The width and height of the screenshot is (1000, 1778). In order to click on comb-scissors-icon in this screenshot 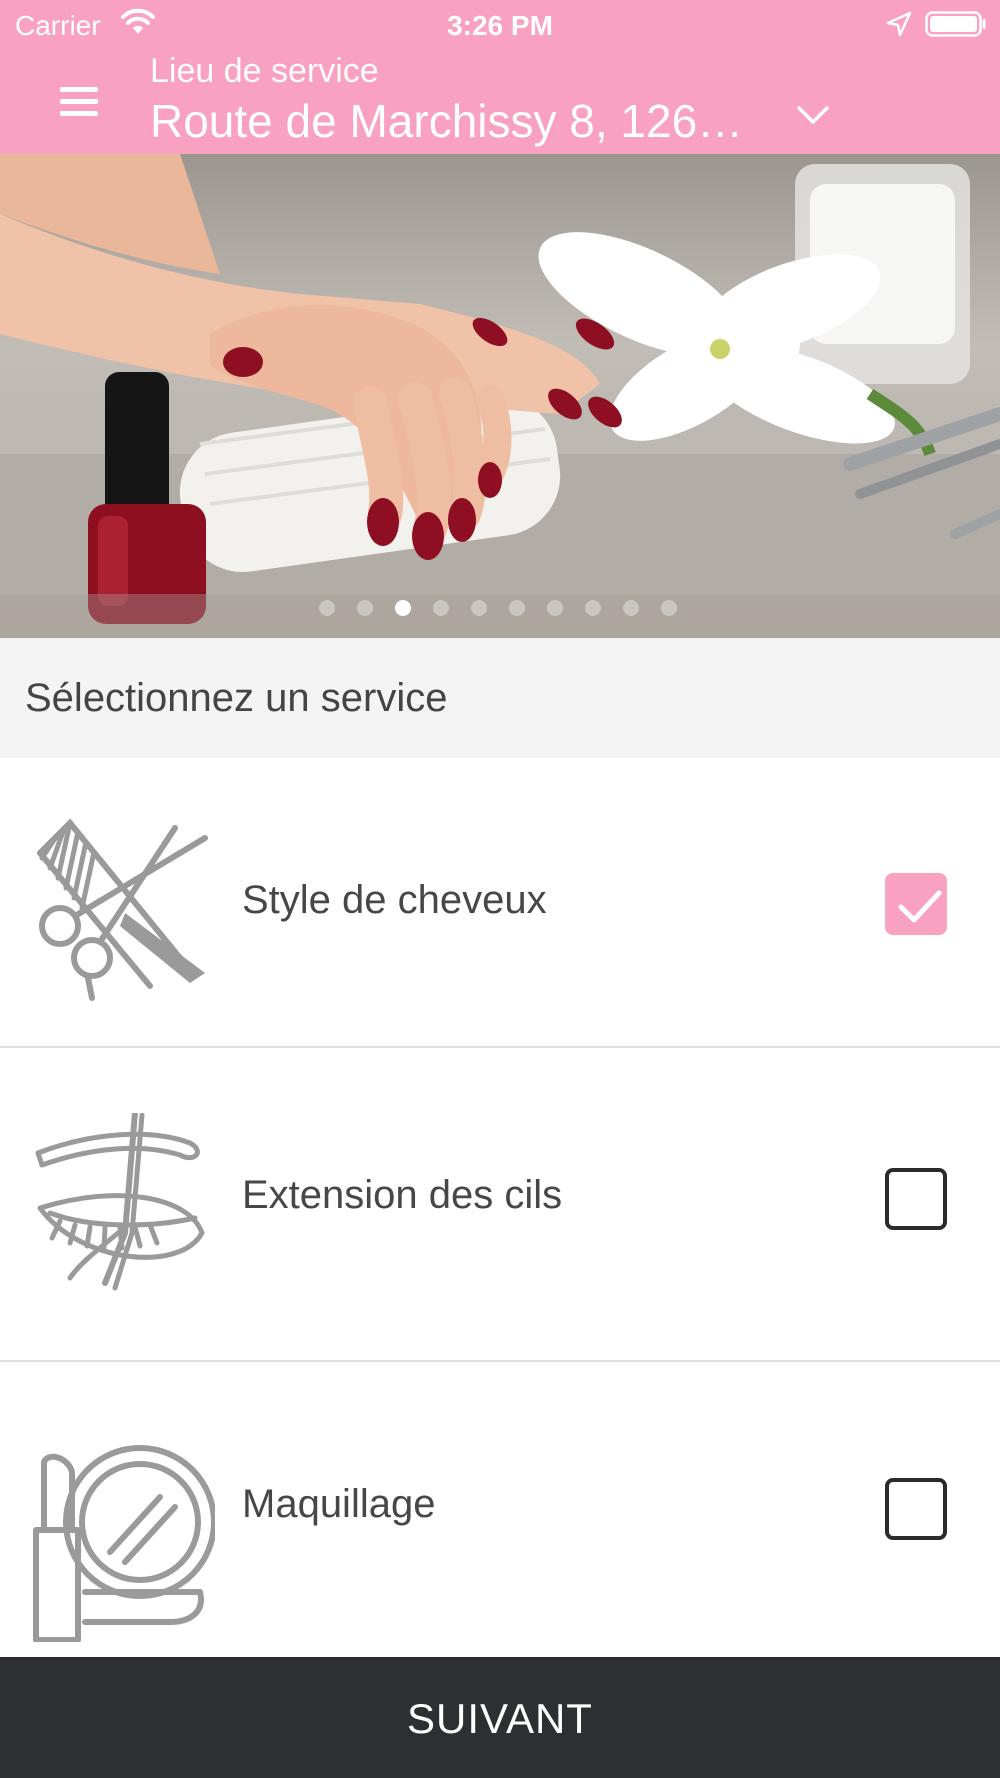, I will do `click(122, 909)`.